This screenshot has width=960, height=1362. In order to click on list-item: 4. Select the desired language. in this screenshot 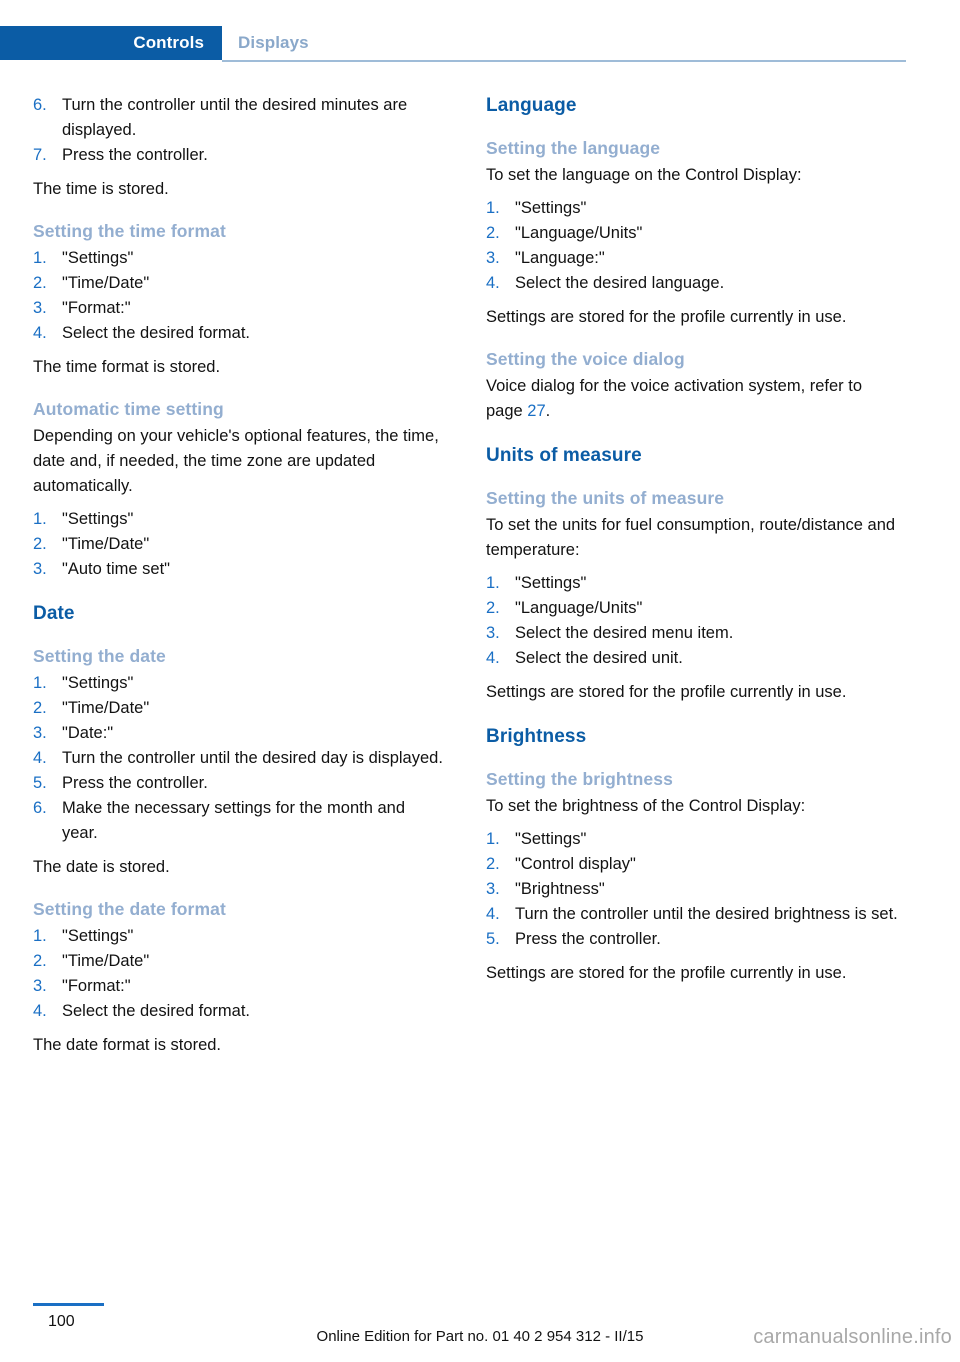, I will do `click(692, 283)`.